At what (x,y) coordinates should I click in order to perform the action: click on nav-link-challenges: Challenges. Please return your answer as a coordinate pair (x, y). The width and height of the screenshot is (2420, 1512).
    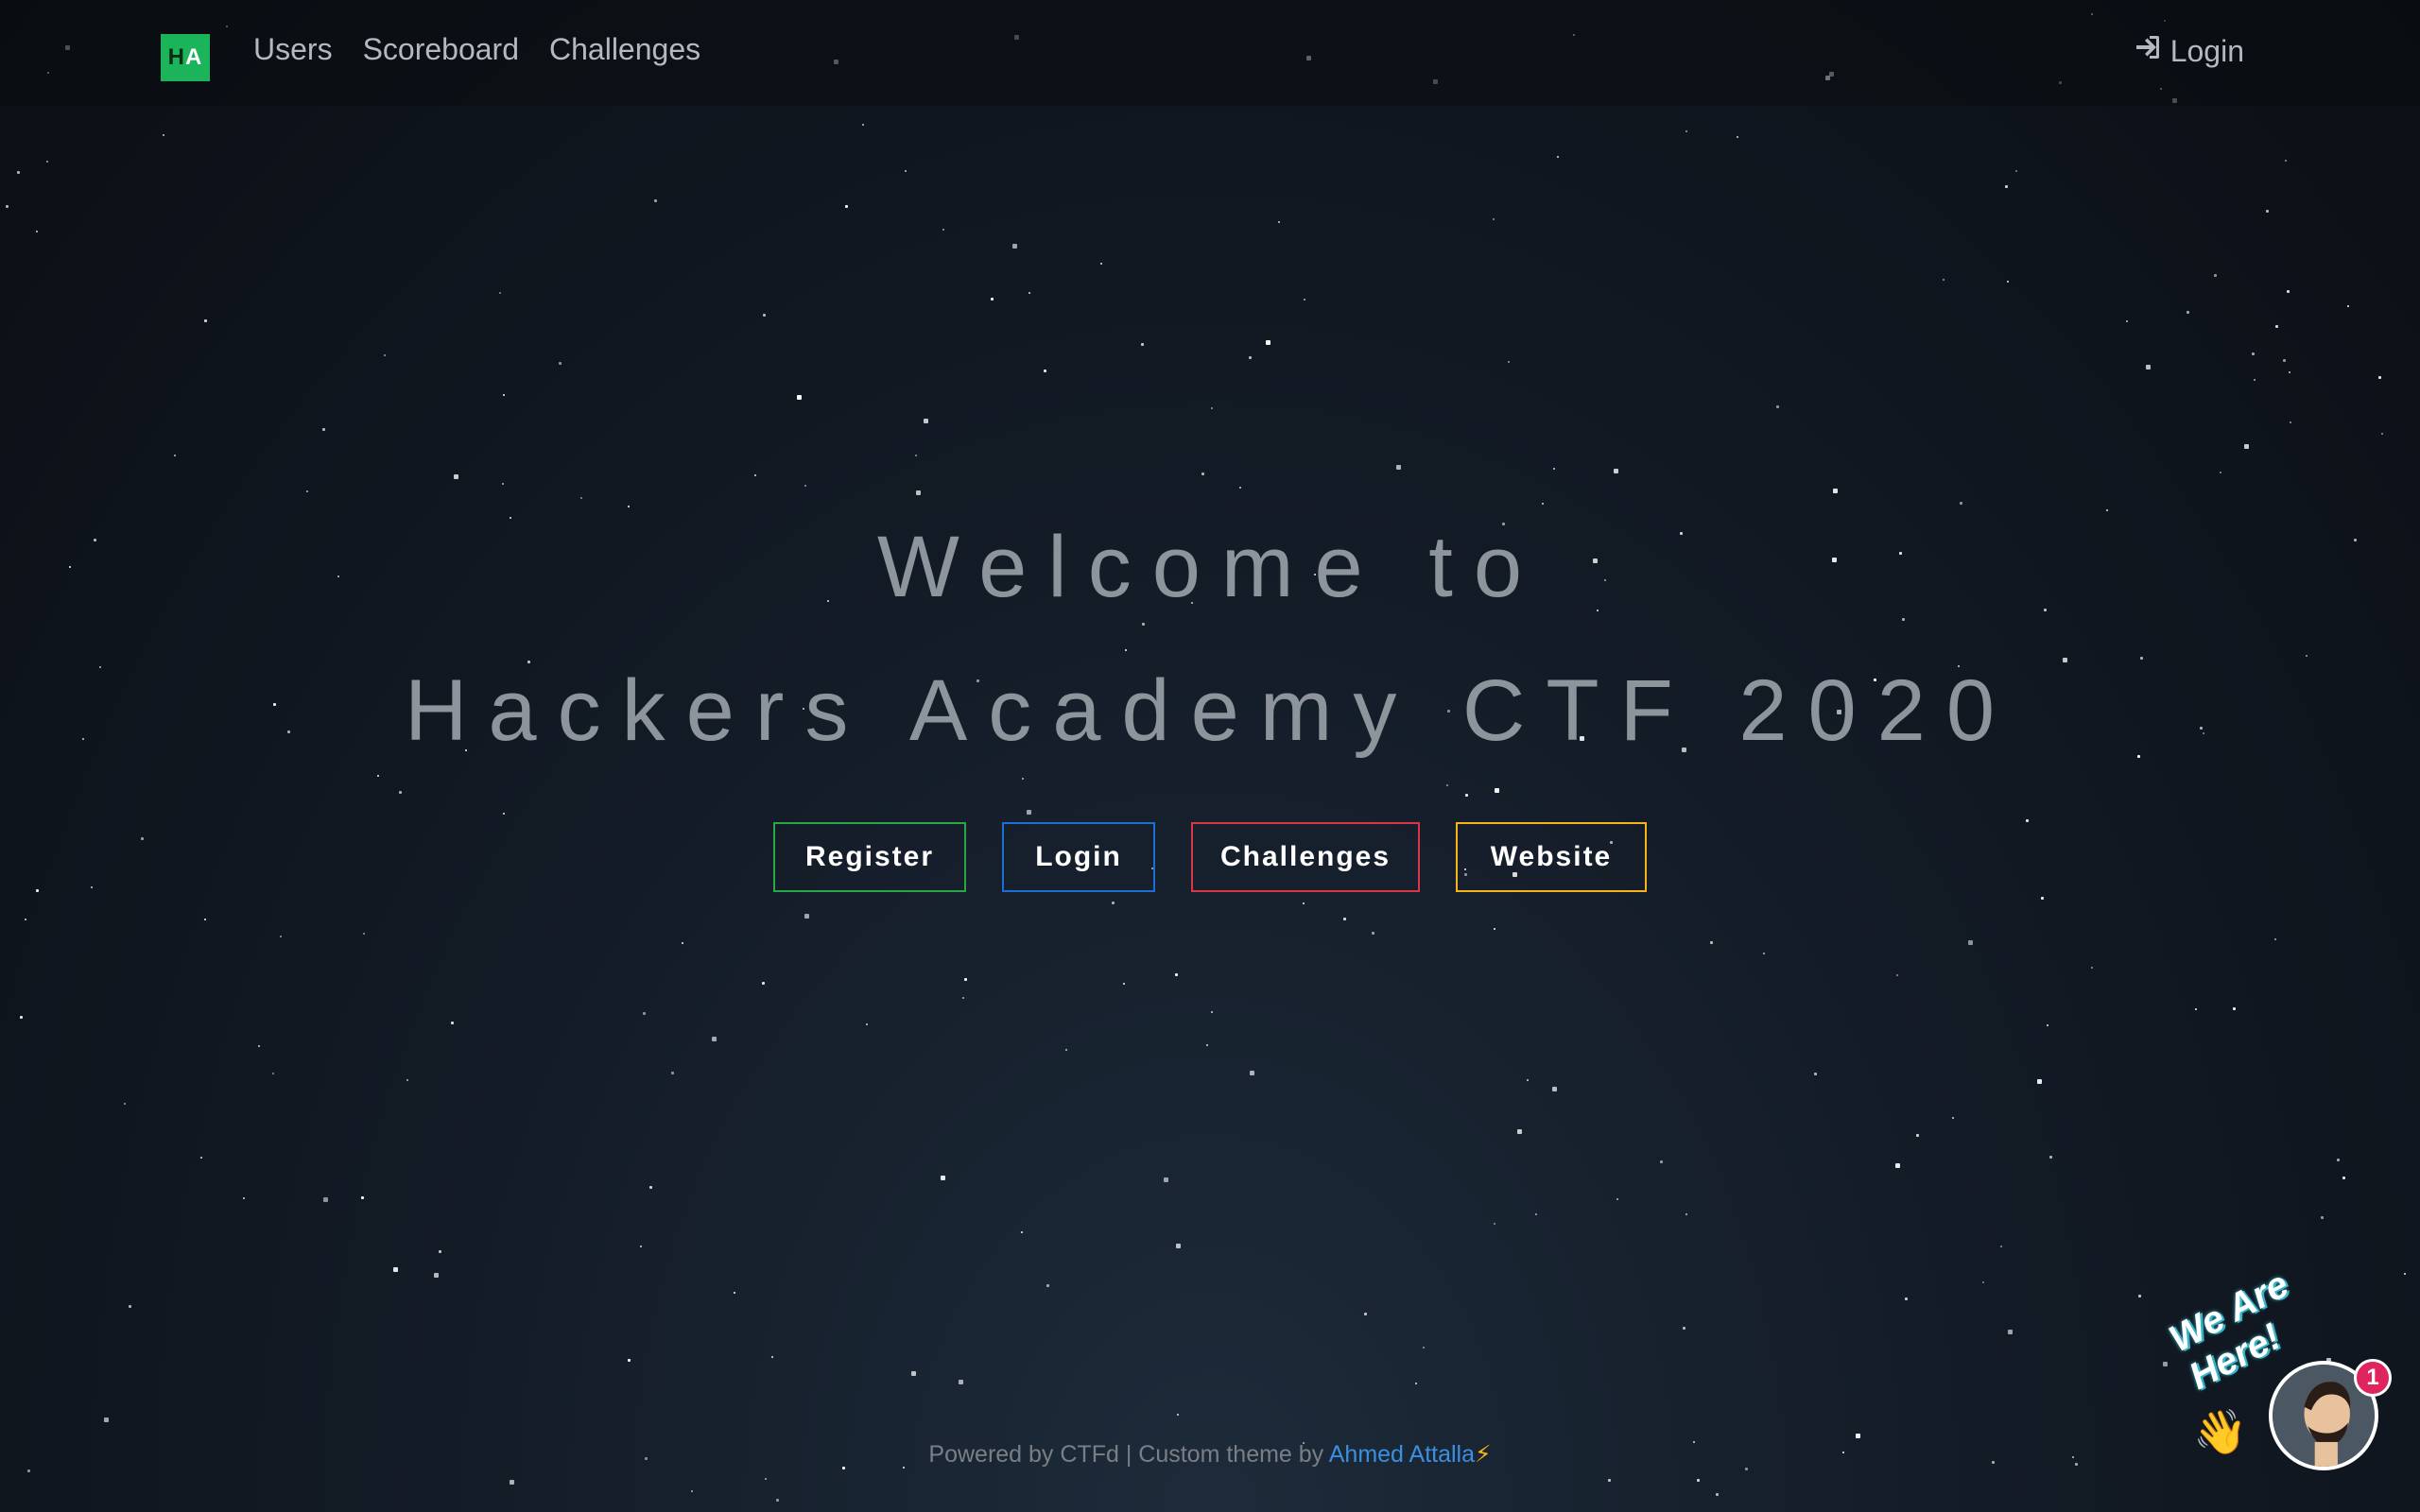
    Looking at the image, I should click on (624, 49).